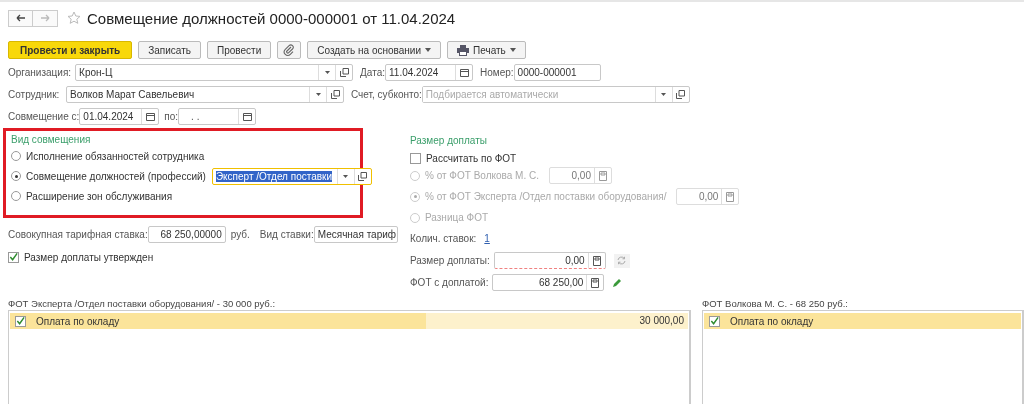 The height and width of the screenshot is (404, 1024). What do you see at coordinates (205, 94) in the screenshot?
I see `employee-field: Волков Марат Савельевич` at bounding box center [205, 94].